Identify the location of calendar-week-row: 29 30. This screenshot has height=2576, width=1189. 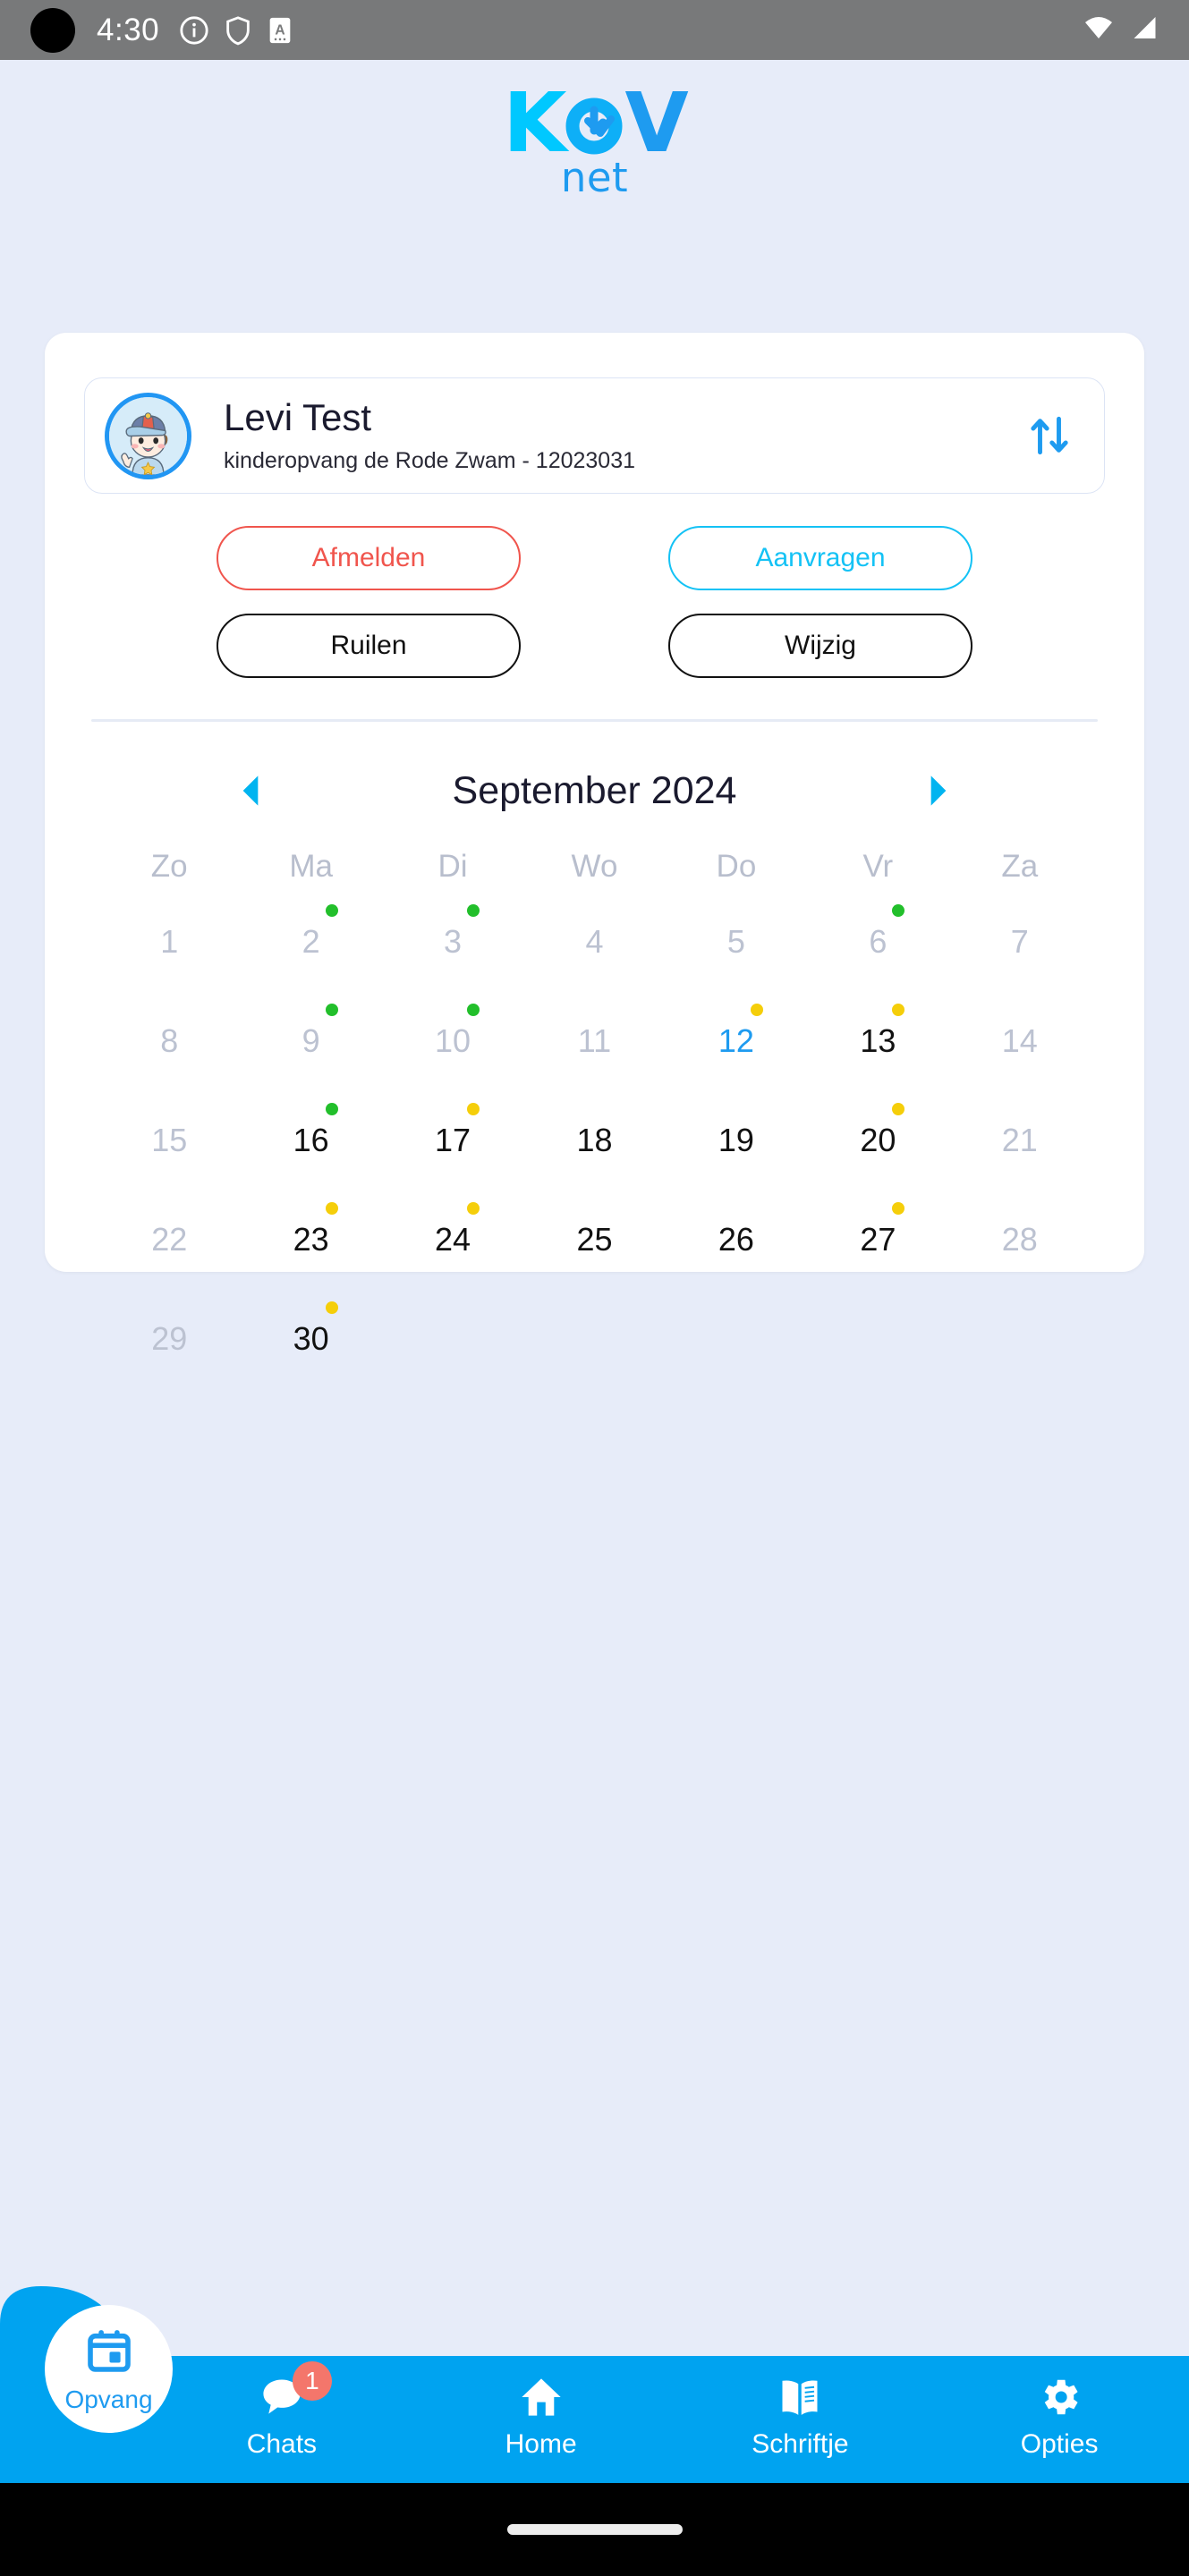
(594, 1351).